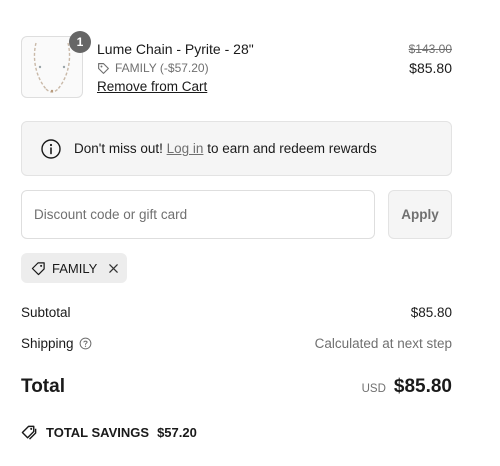 Image resolution: width=500 pixels, height=466 pixels. I want to click on rewards-prefix: Don't miss out!, so click(118, 148).